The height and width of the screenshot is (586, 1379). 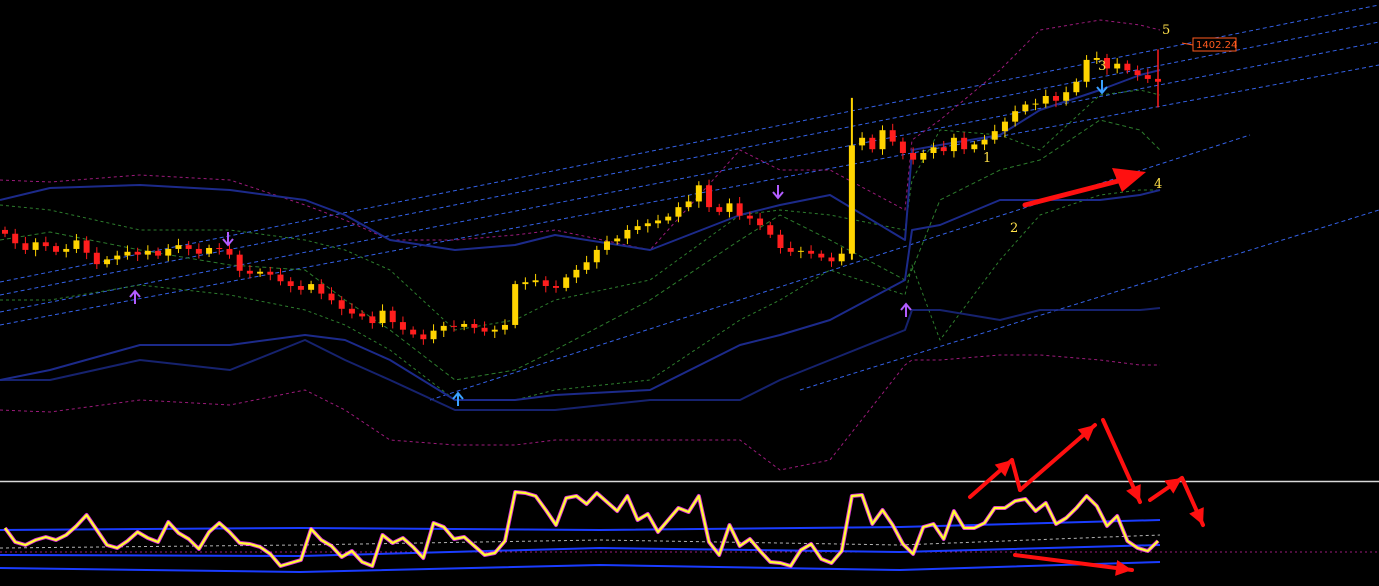 I want to click on wave-label-2: 2, so click(x=1014, y=228).